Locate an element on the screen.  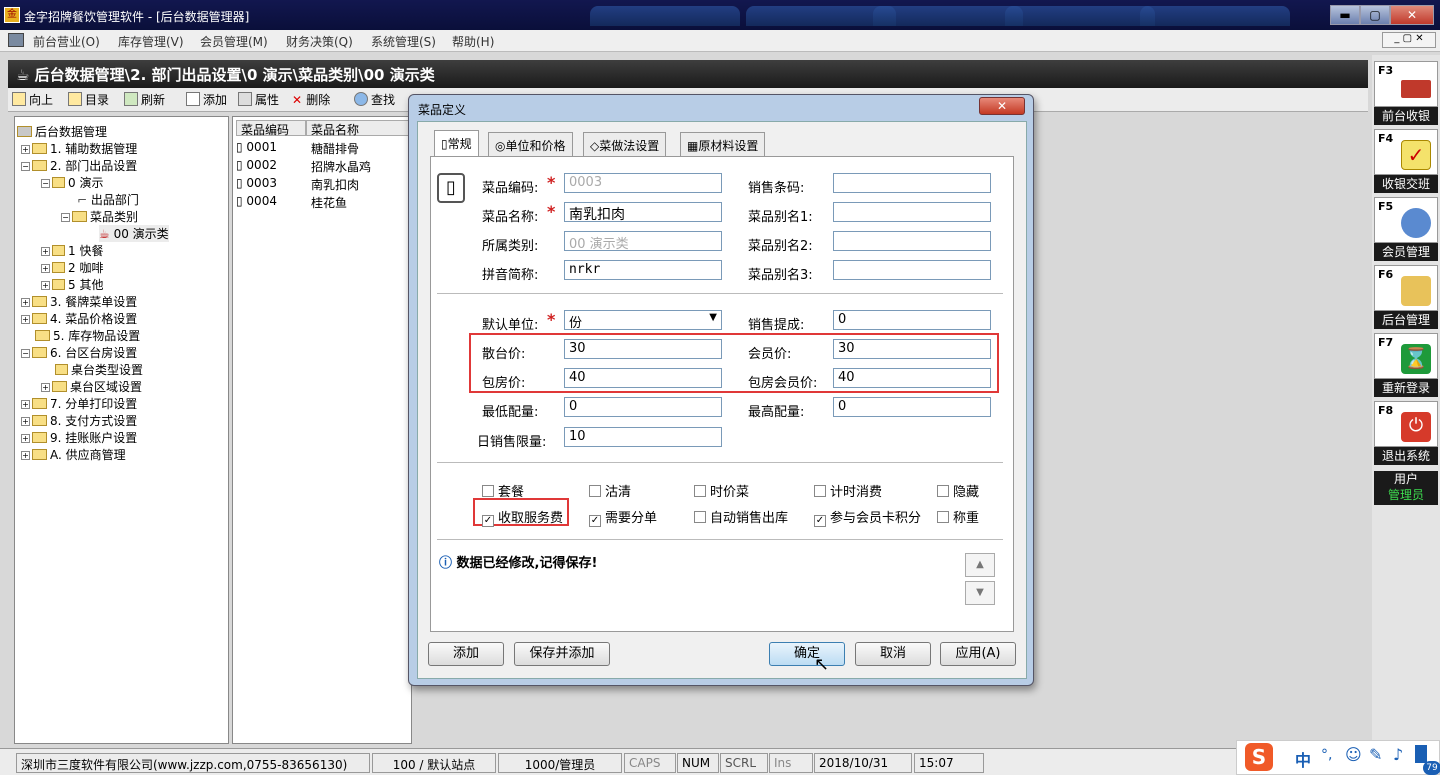
maximize-button: ▢ is located at coordinates (1375, 15).